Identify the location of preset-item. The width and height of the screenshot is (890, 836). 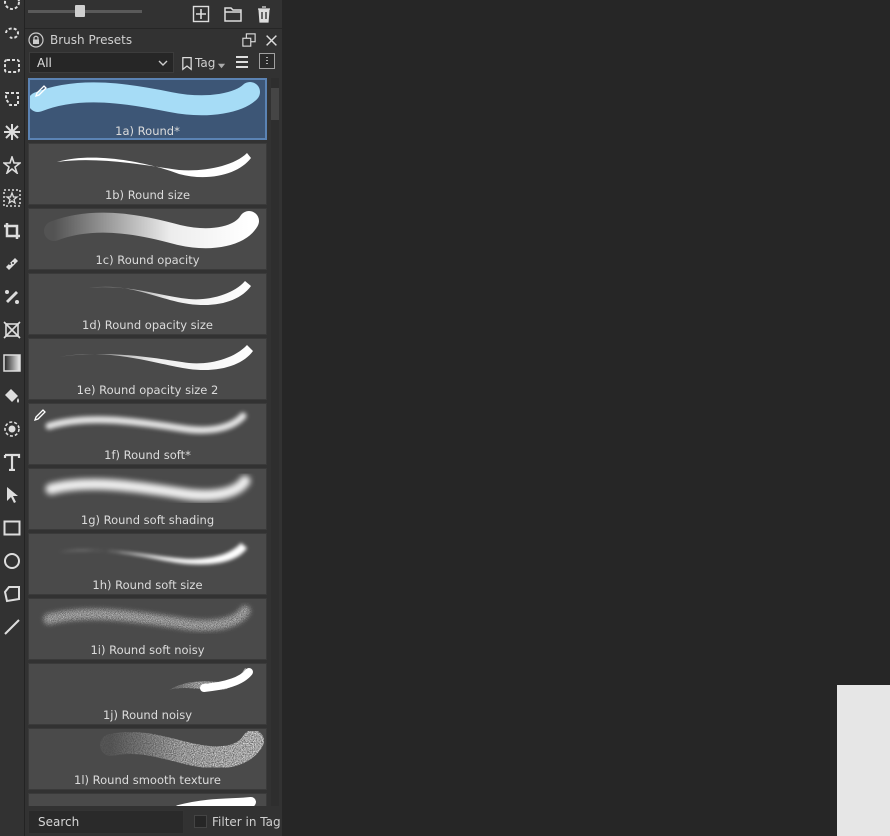
(147, 799).